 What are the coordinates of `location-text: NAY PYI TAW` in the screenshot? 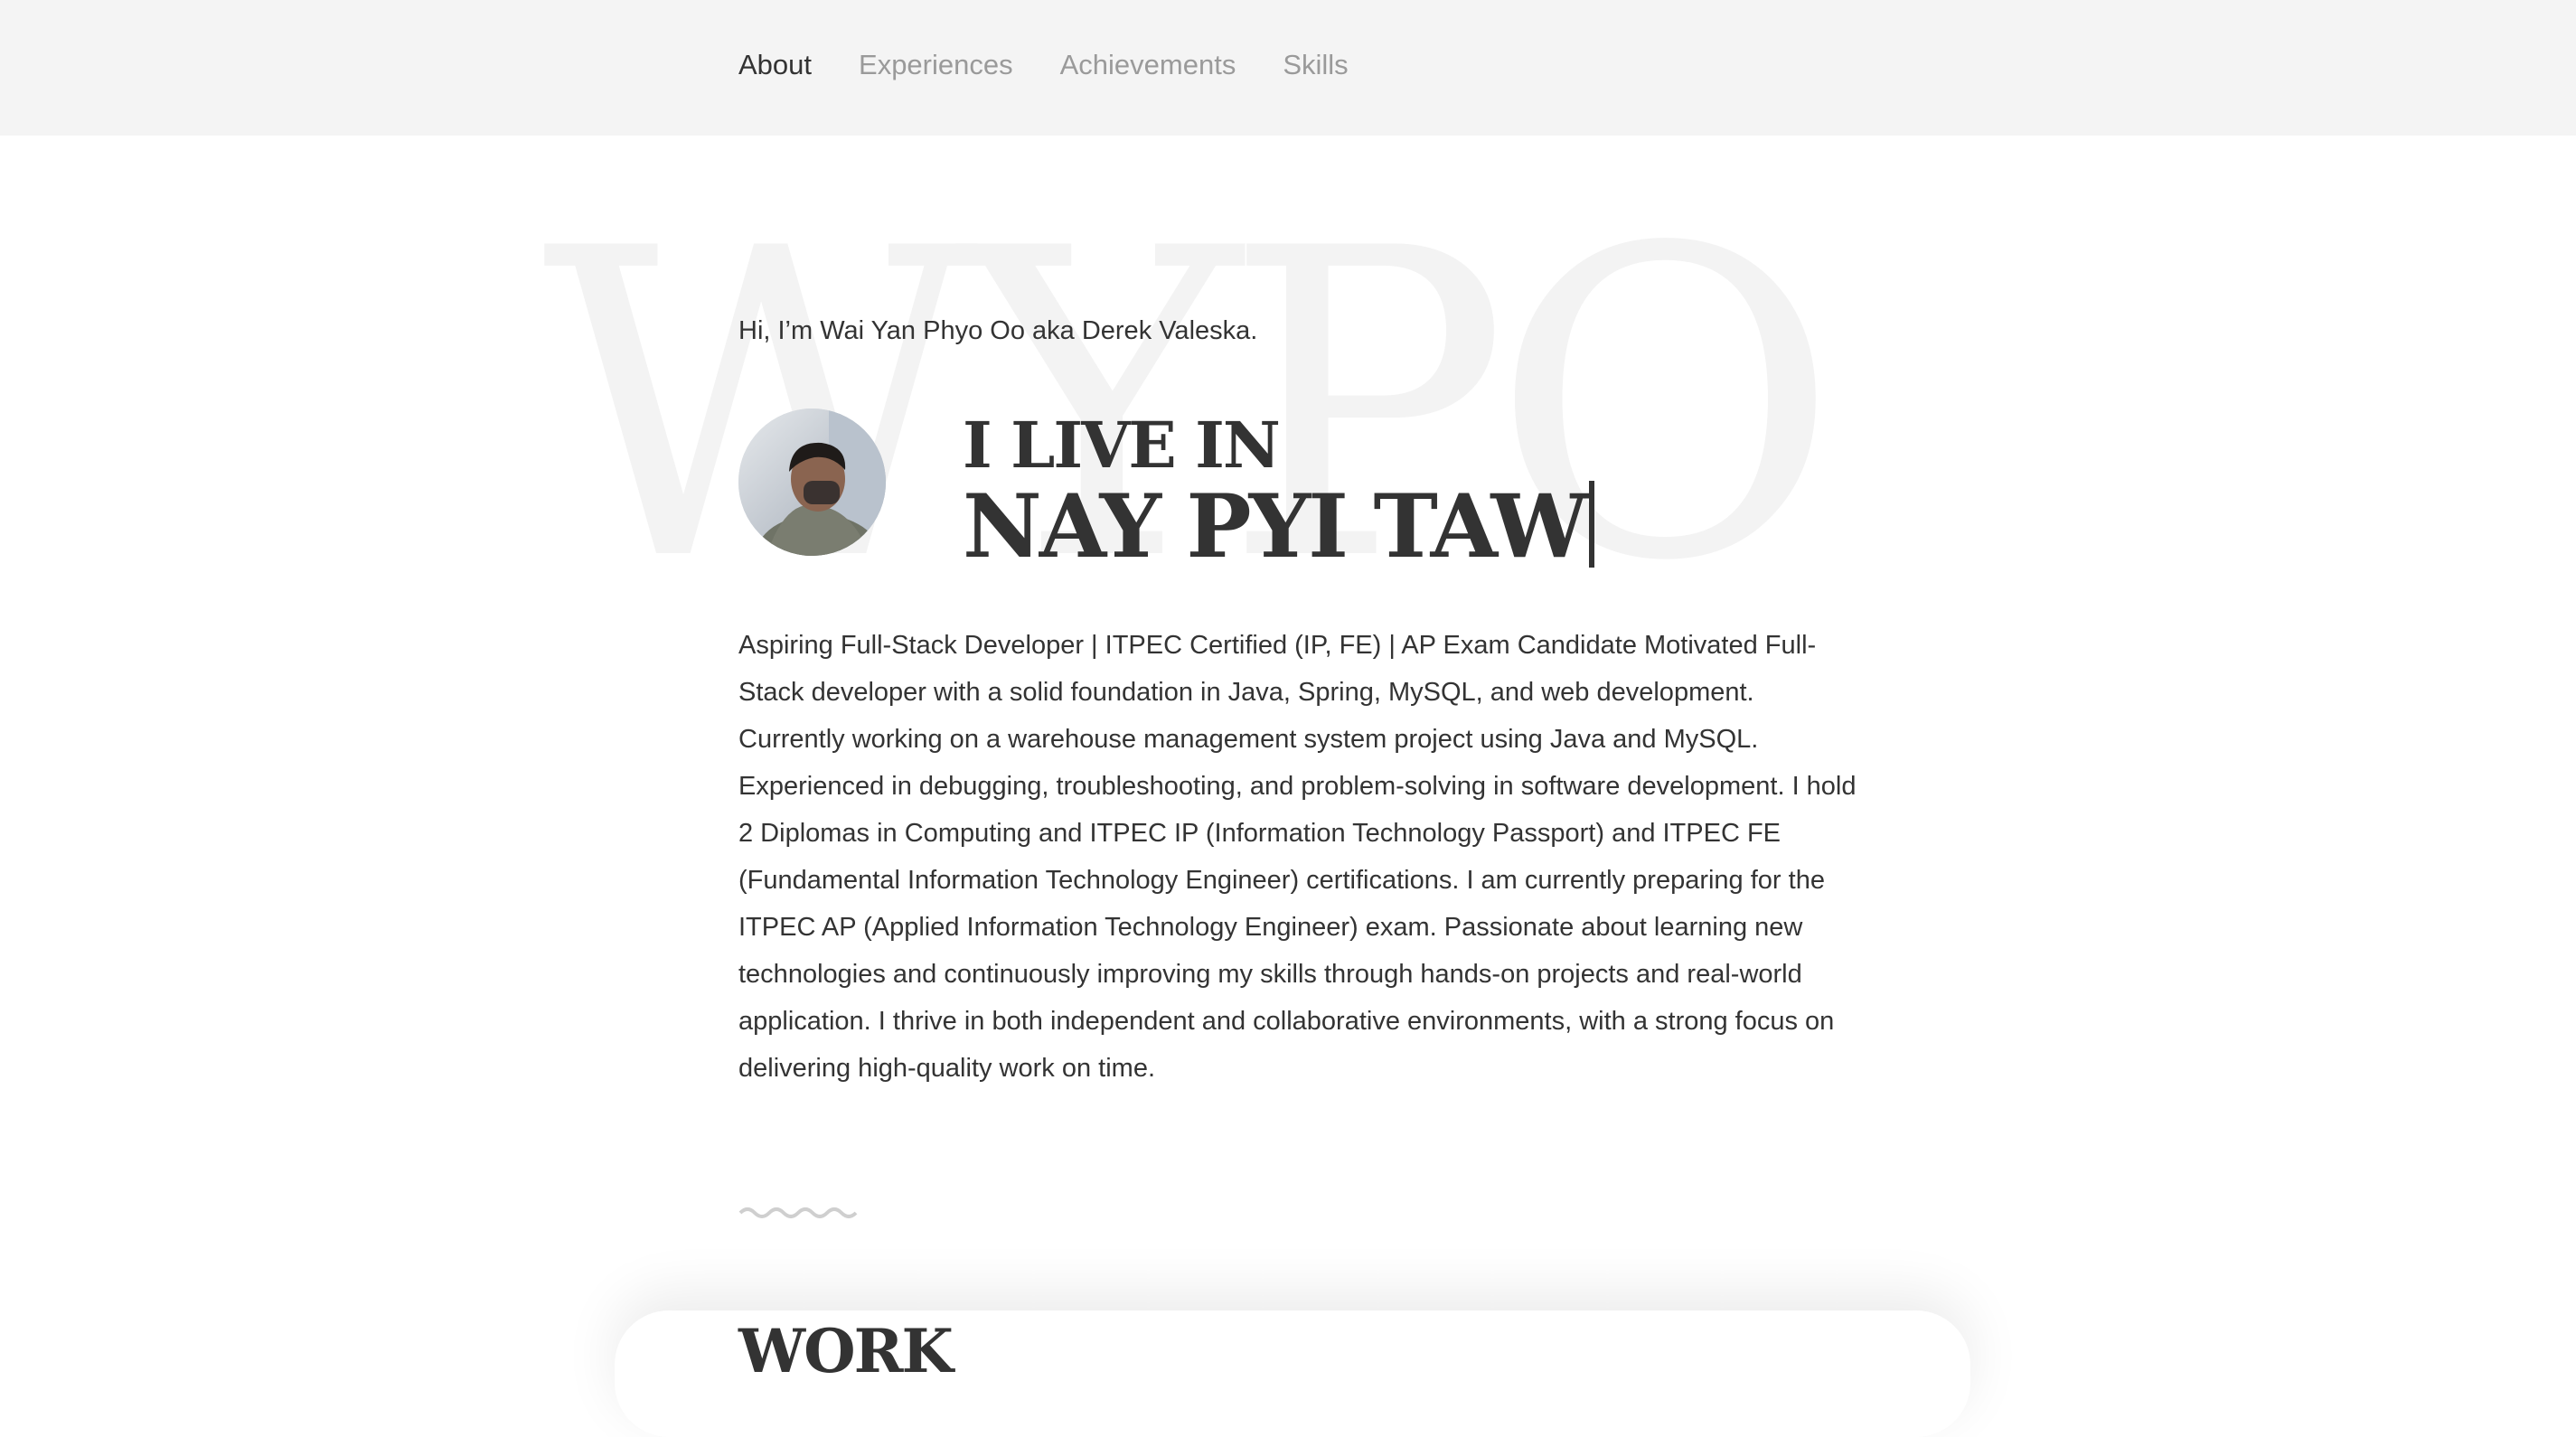 It's located at (1276, 526).